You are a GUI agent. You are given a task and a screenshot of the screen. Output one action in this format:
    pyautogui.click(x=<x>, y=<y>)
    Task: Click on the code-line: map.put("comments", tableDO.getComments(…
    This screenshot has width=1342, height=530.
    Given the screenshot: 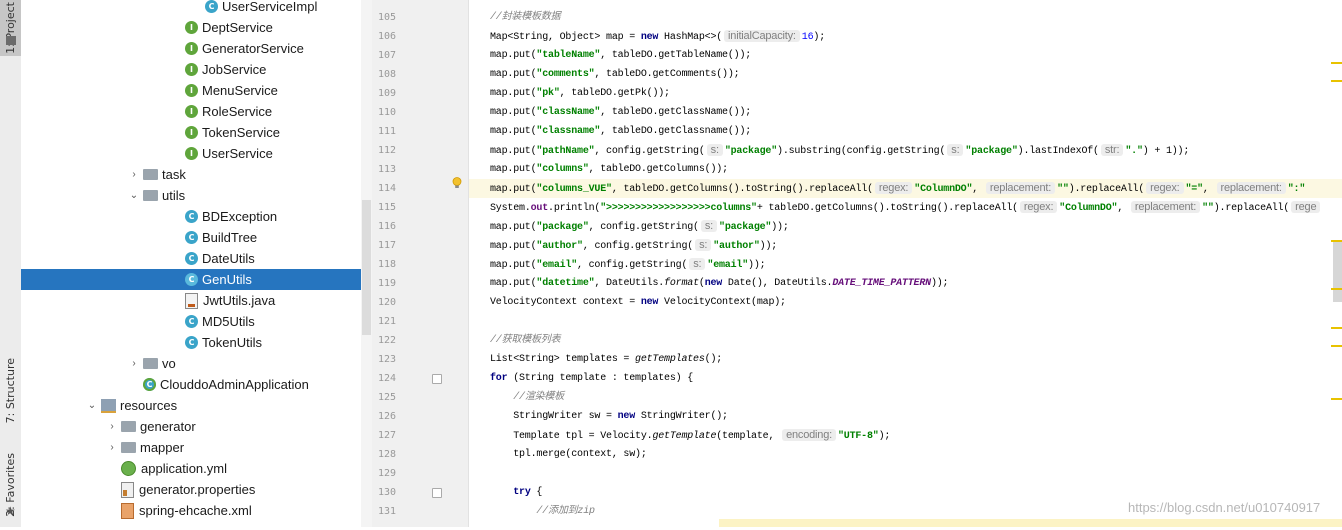 What is the action you would take?
    pyautogui.click(x=615, y=74)
    